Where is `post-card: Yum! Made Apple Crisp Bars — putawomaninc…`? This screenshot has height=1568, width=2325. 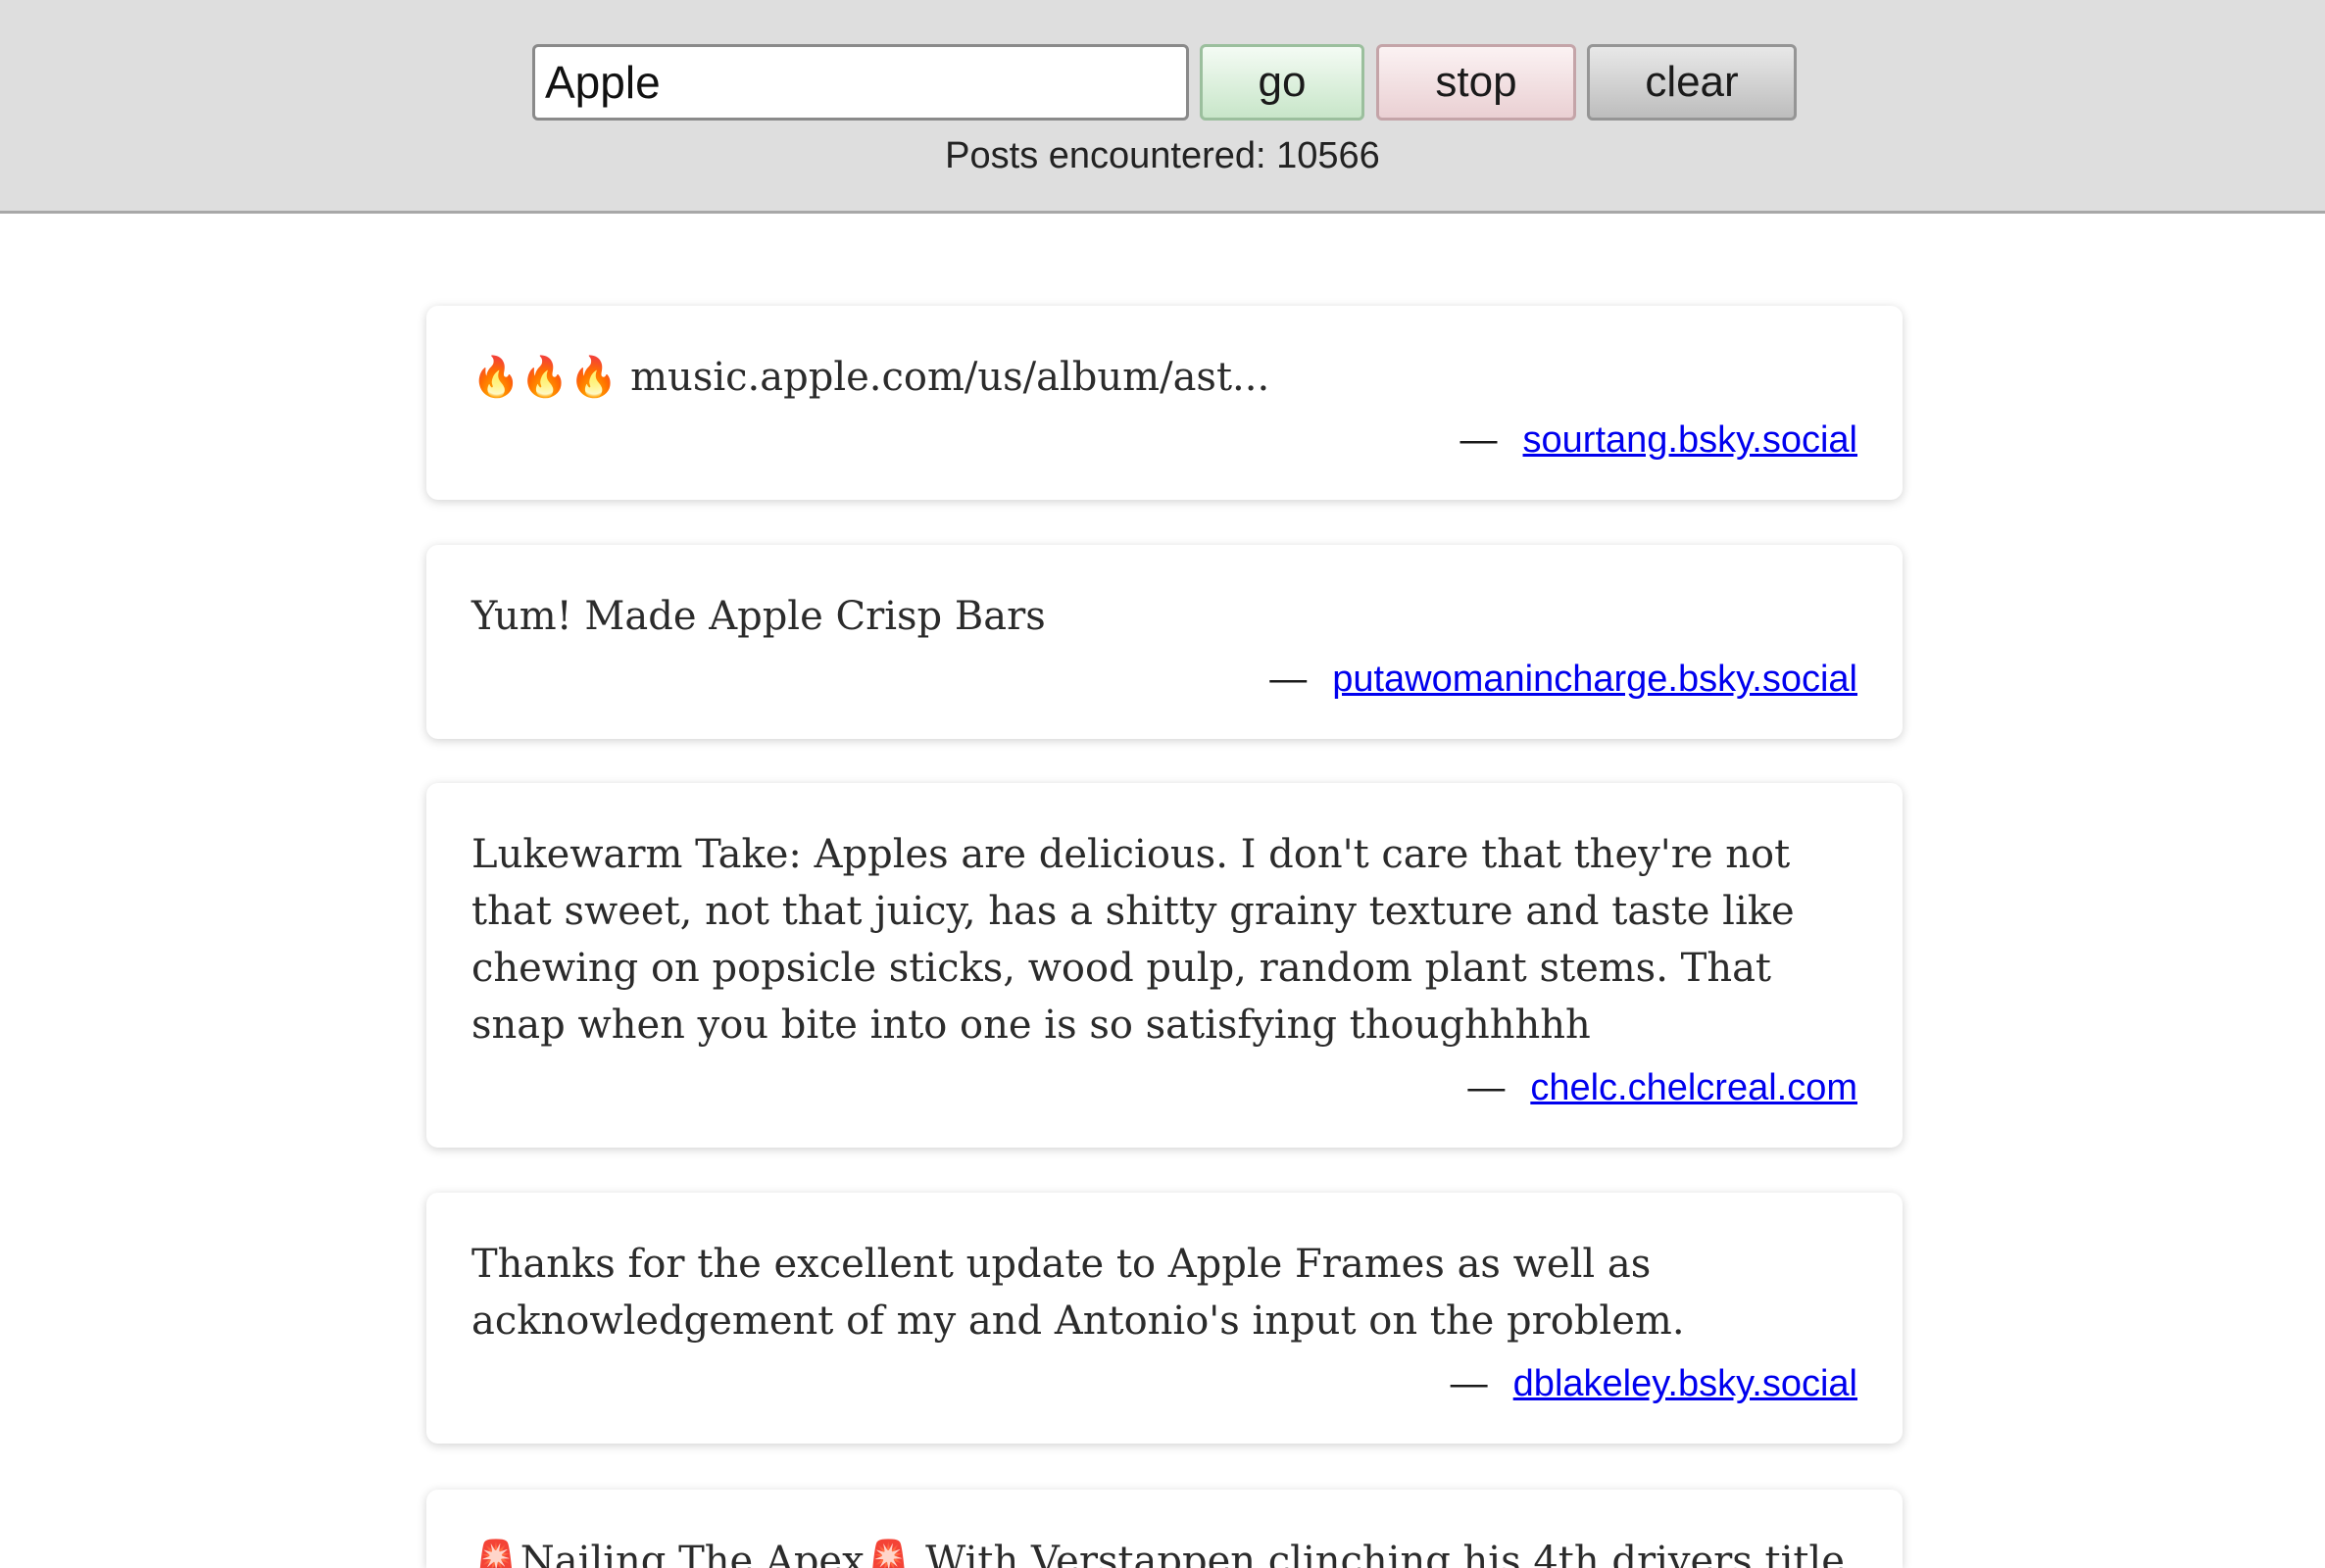
post-card: Yum! Made Apple Crisp Bars — putawomaninc… is located at coordinates (1164, 642).